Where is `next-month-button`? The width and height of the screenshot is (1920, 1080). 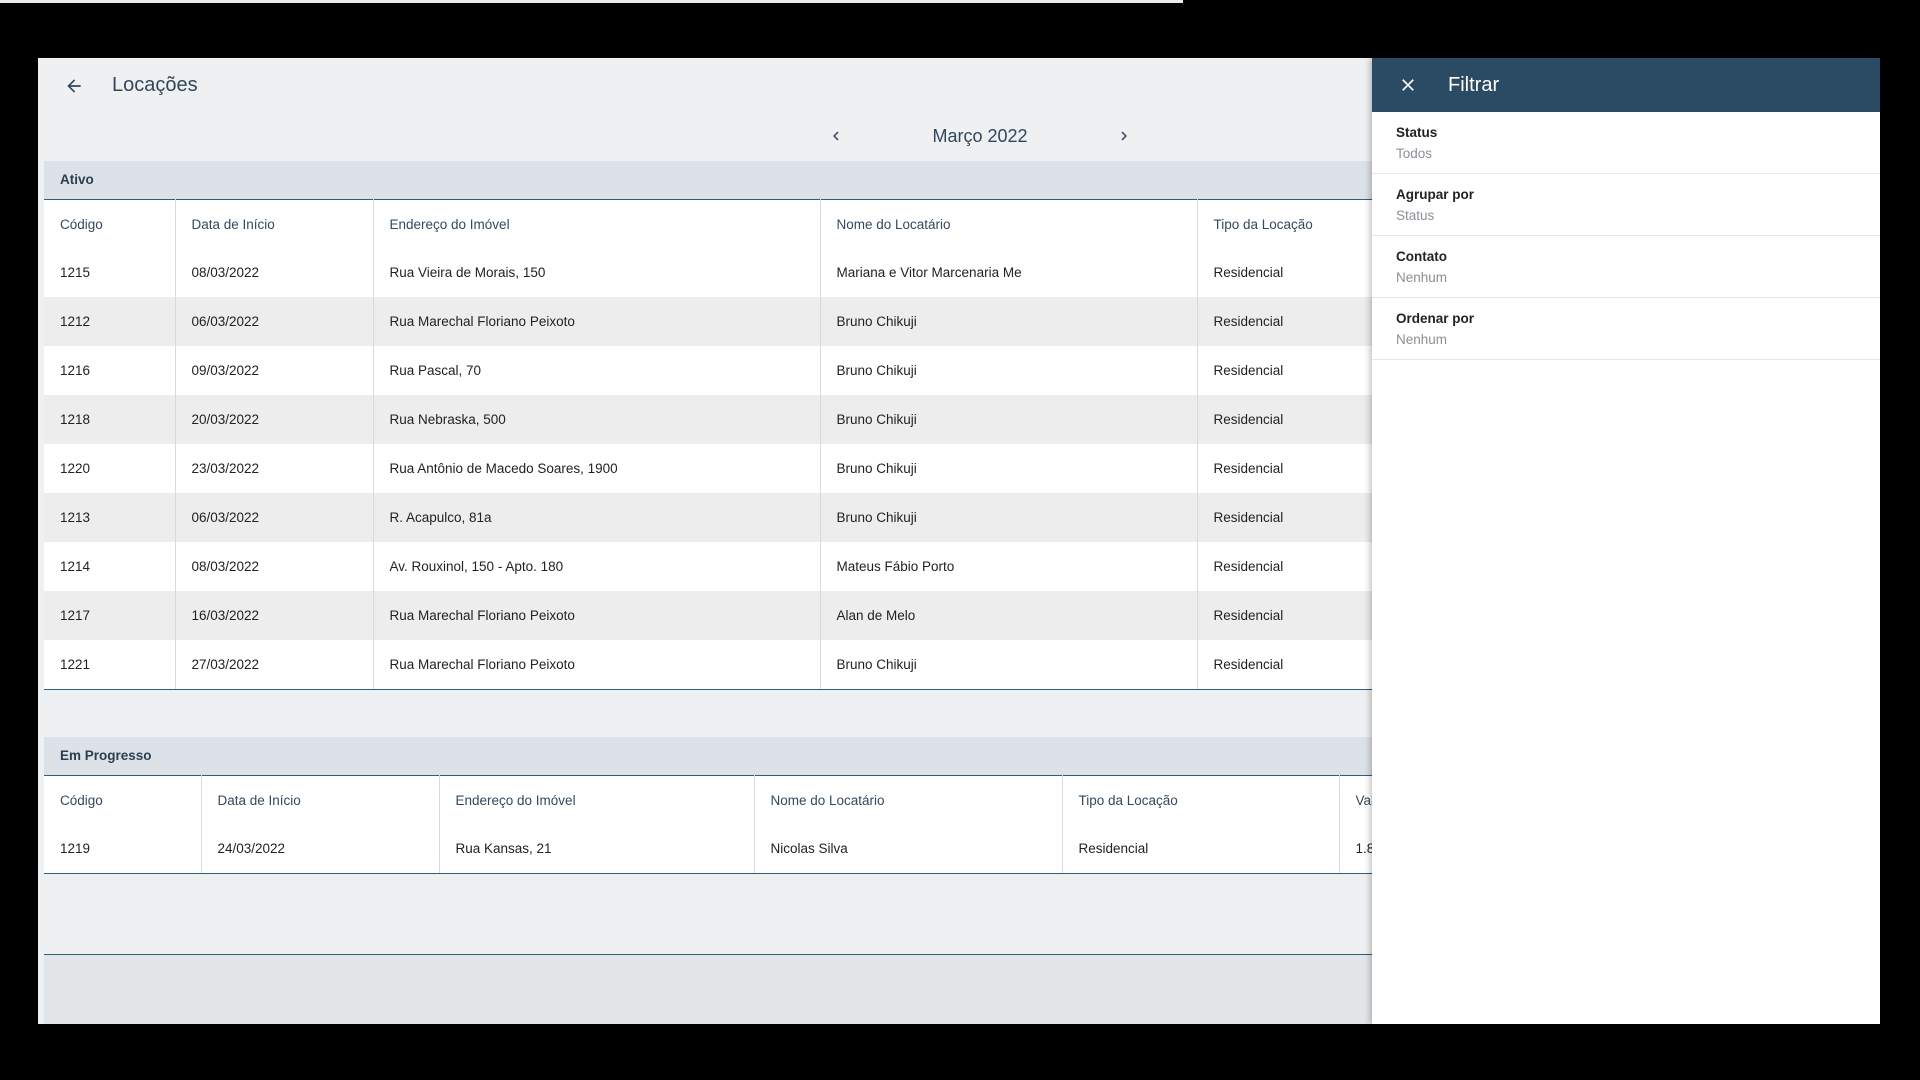
next-month-button is located at coordinates (1124, 136).